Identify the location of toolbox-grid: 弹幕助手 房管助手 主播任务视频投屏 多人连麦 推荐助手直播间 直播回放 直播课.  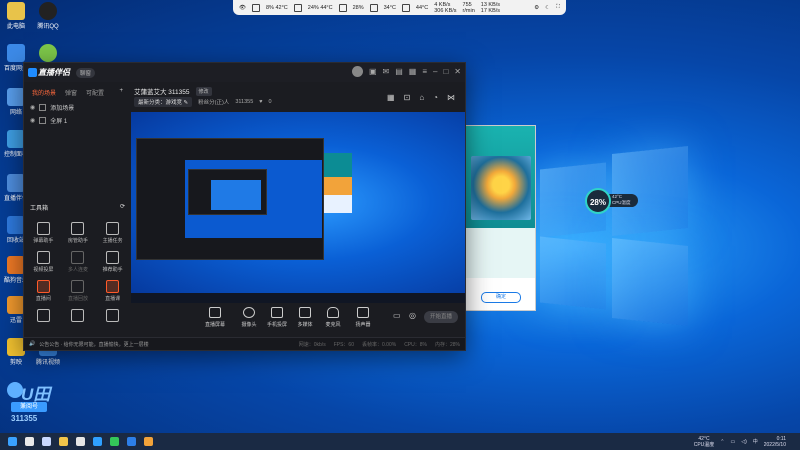
(78, 273).